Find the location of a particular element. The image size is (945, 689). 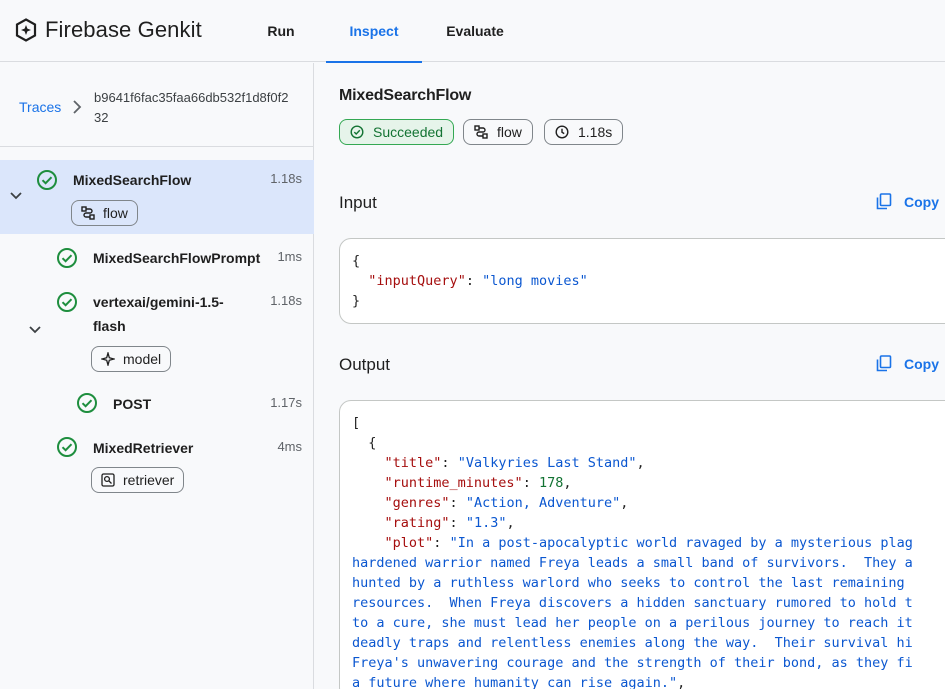

span-type-chip: retriever is located at coordinates (138, 480).